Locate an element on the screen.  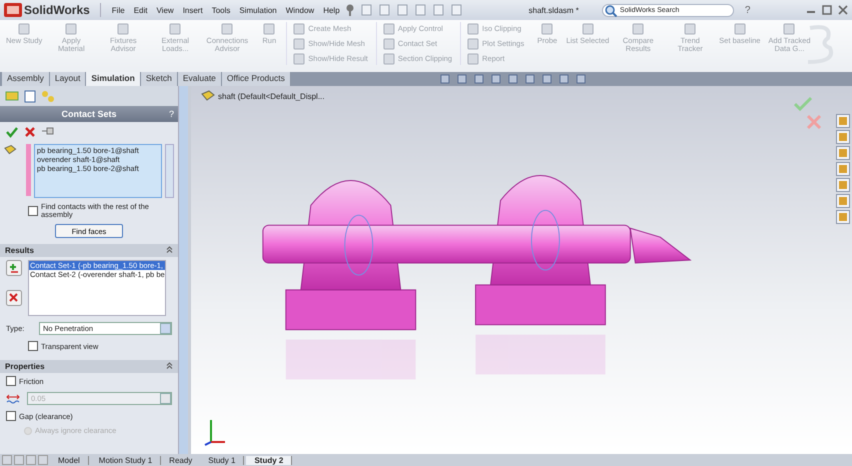
command-tab: Simulation is located at coordinates (113, 79).